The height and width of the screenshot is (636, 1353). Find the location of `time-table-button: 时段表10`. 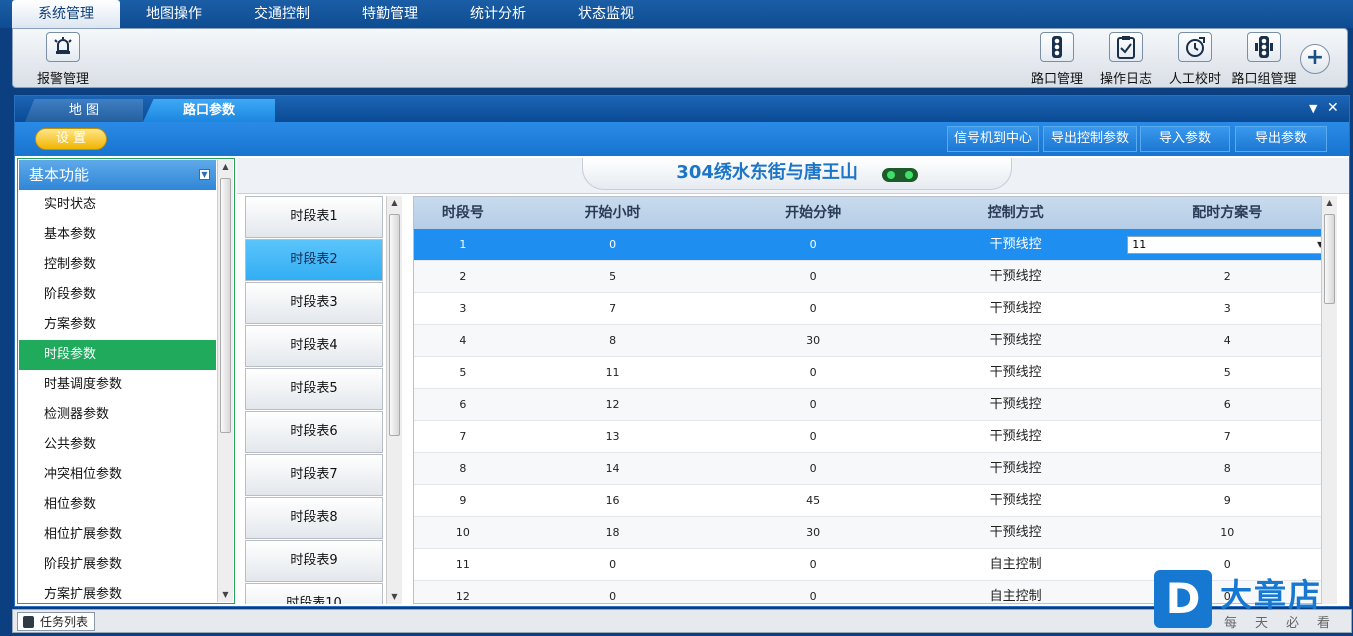

time-table-button: 时段表10 is located at coordinates (314, 593).